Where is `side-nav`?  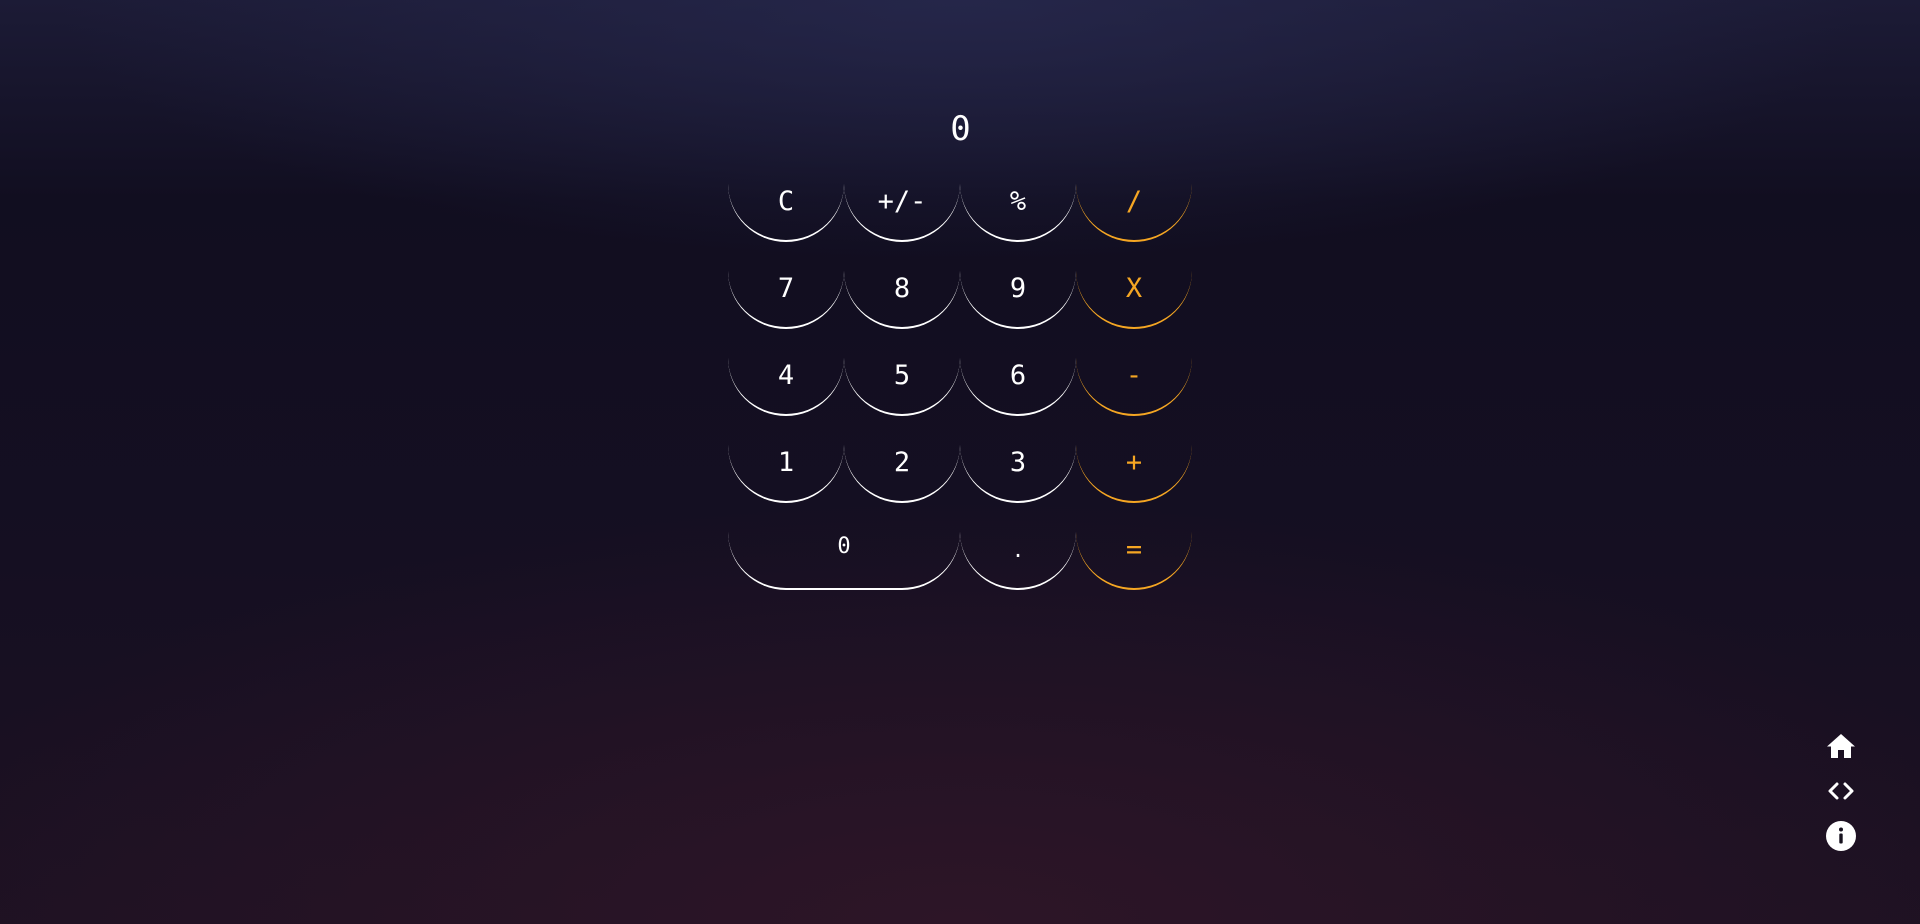 side-nav is located at coordinates (1841, 791).